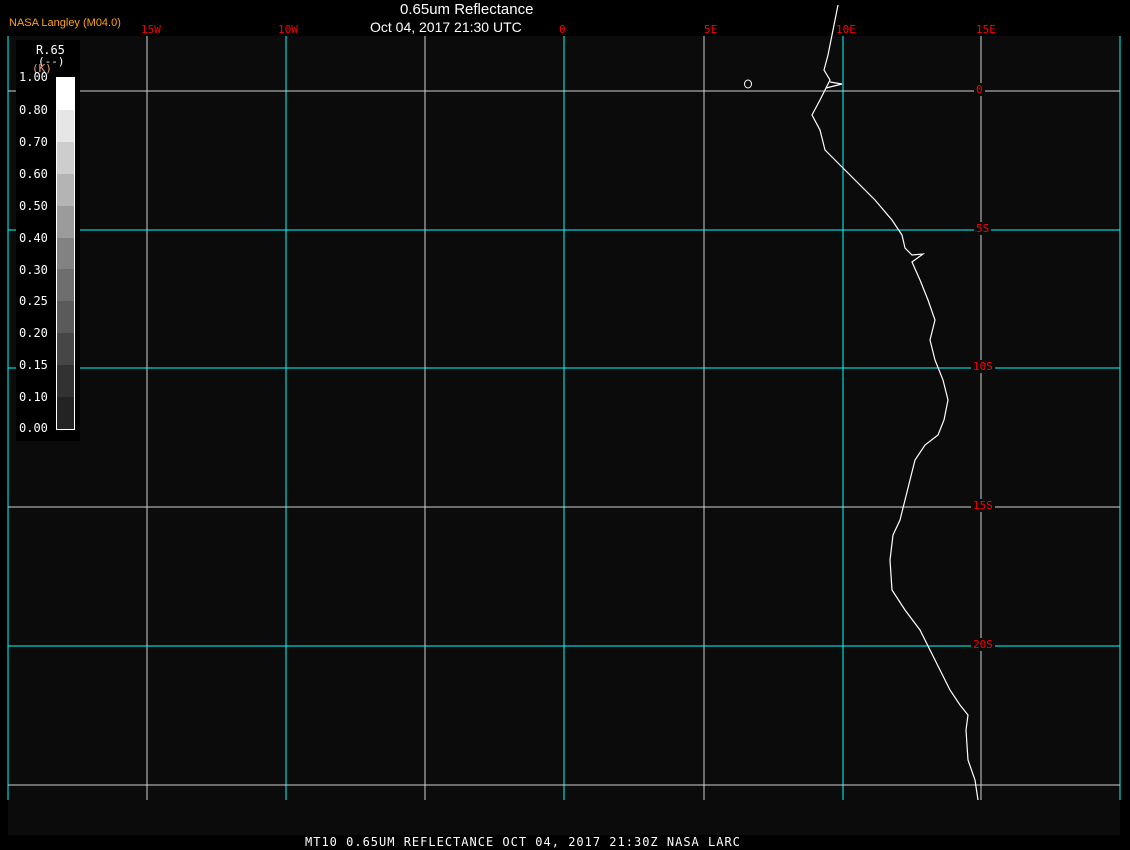  I want to click on lon-label: 5E, so click(711, 29).